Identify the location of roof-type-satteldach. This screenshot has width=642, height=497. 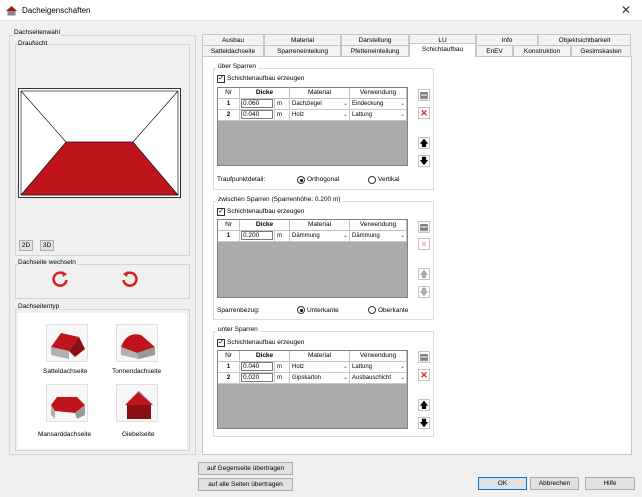
(67, 343).